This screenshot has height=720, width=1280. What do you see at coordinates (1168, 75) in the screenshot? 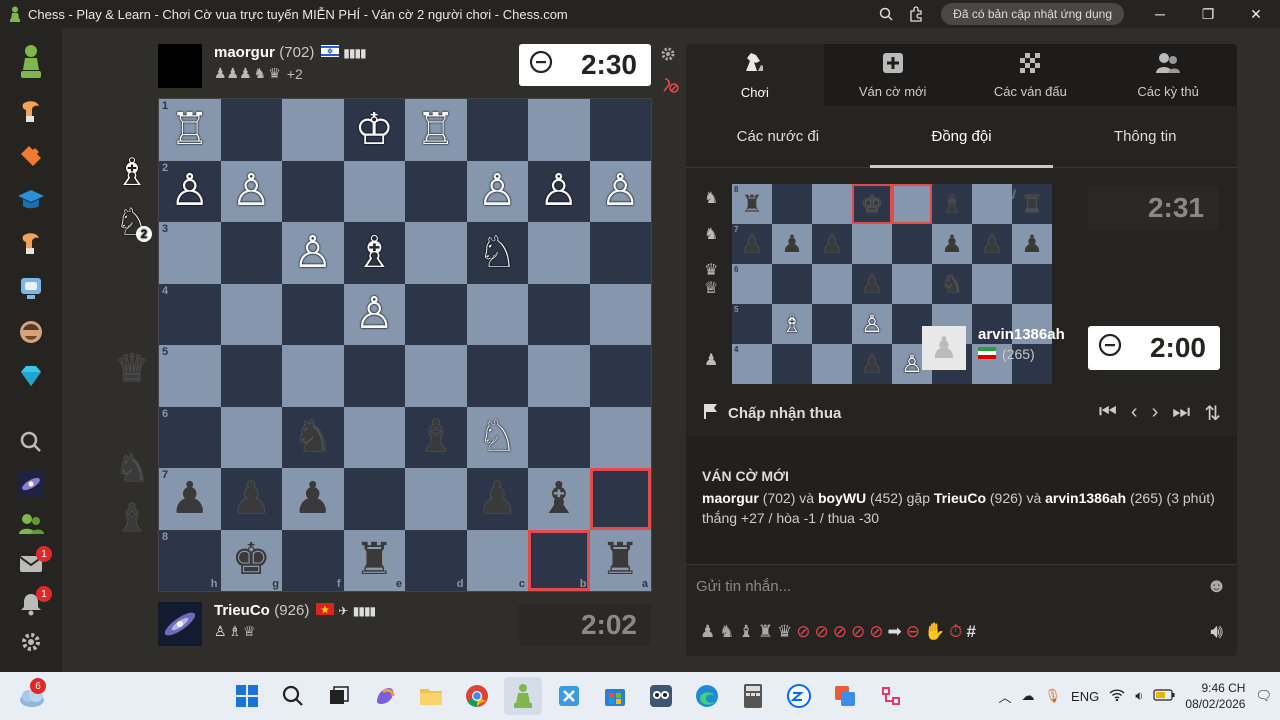
I see `tab-players: Các kỳ thủ` at bounding box center [1168, 75].